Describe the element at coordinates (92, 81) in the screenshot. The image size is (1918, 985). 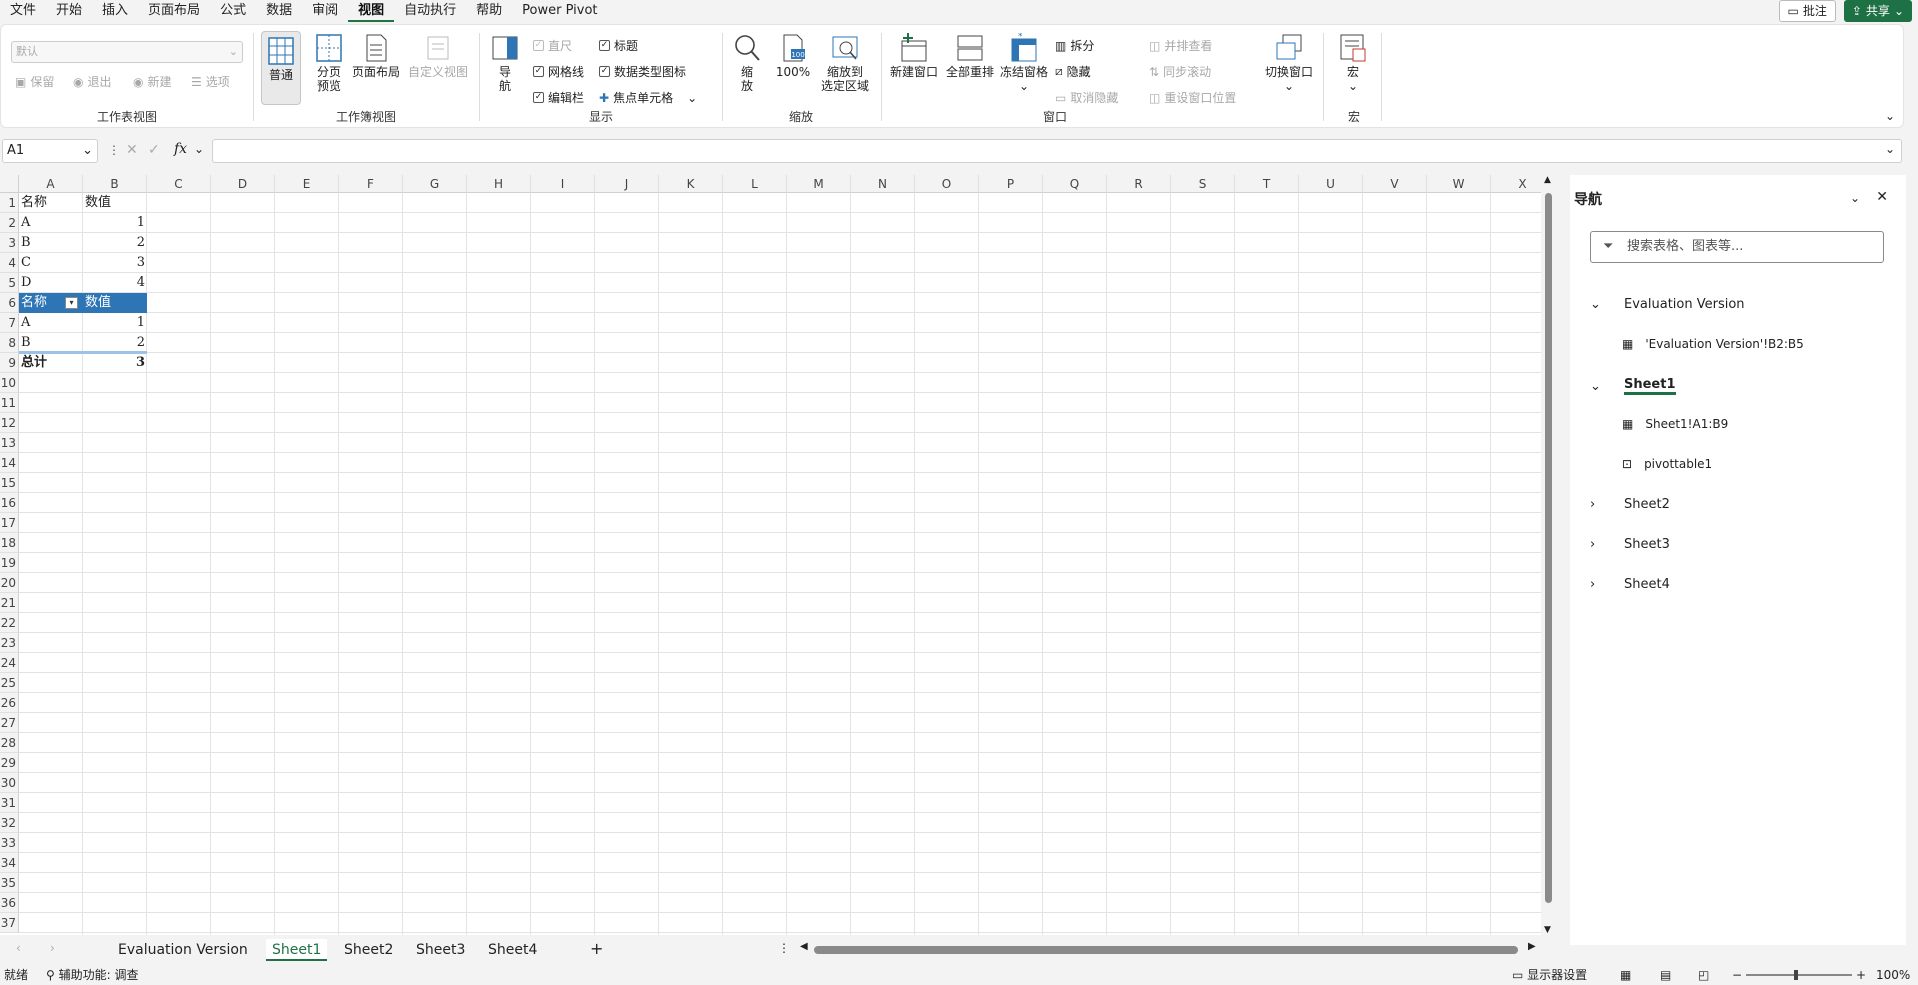
I see `exit-view-button: ◉ 退出` at that location.